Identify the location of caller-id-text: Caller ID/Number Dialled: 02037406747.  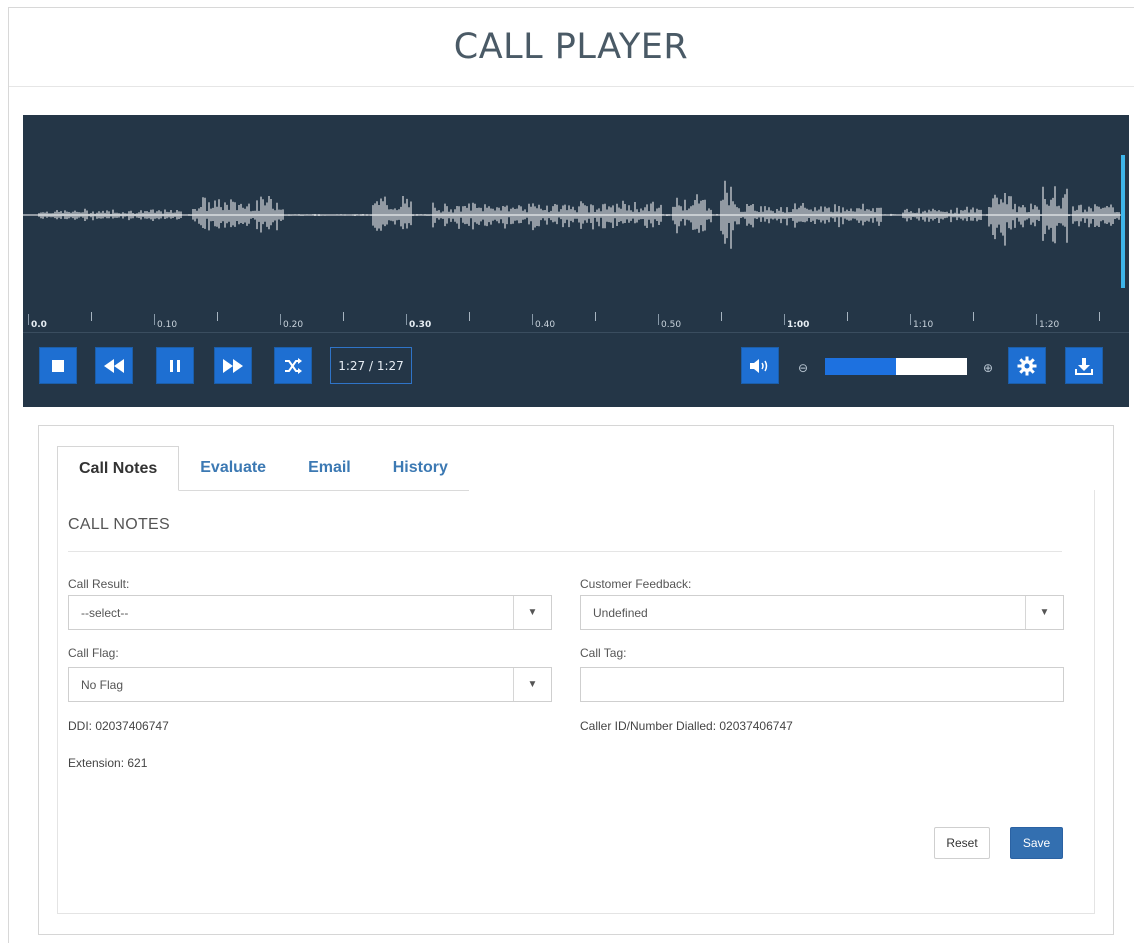
(686, 726).